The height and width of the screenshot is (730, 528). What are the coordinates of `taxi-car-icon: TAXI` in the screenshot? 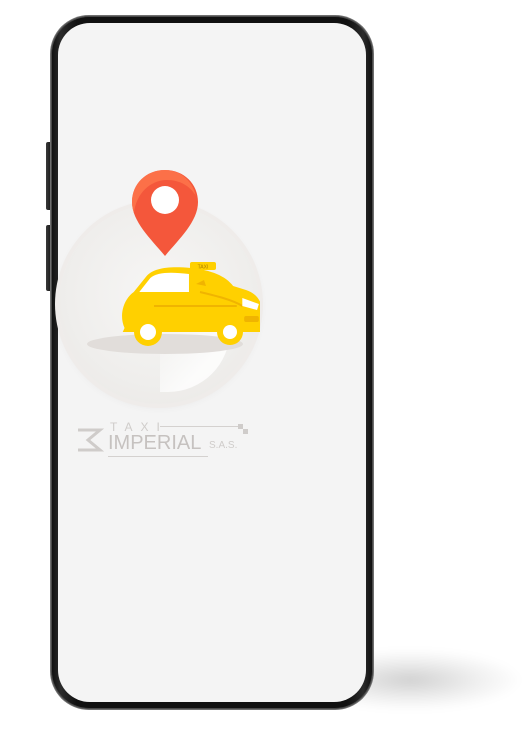 It's located at (173, 308).